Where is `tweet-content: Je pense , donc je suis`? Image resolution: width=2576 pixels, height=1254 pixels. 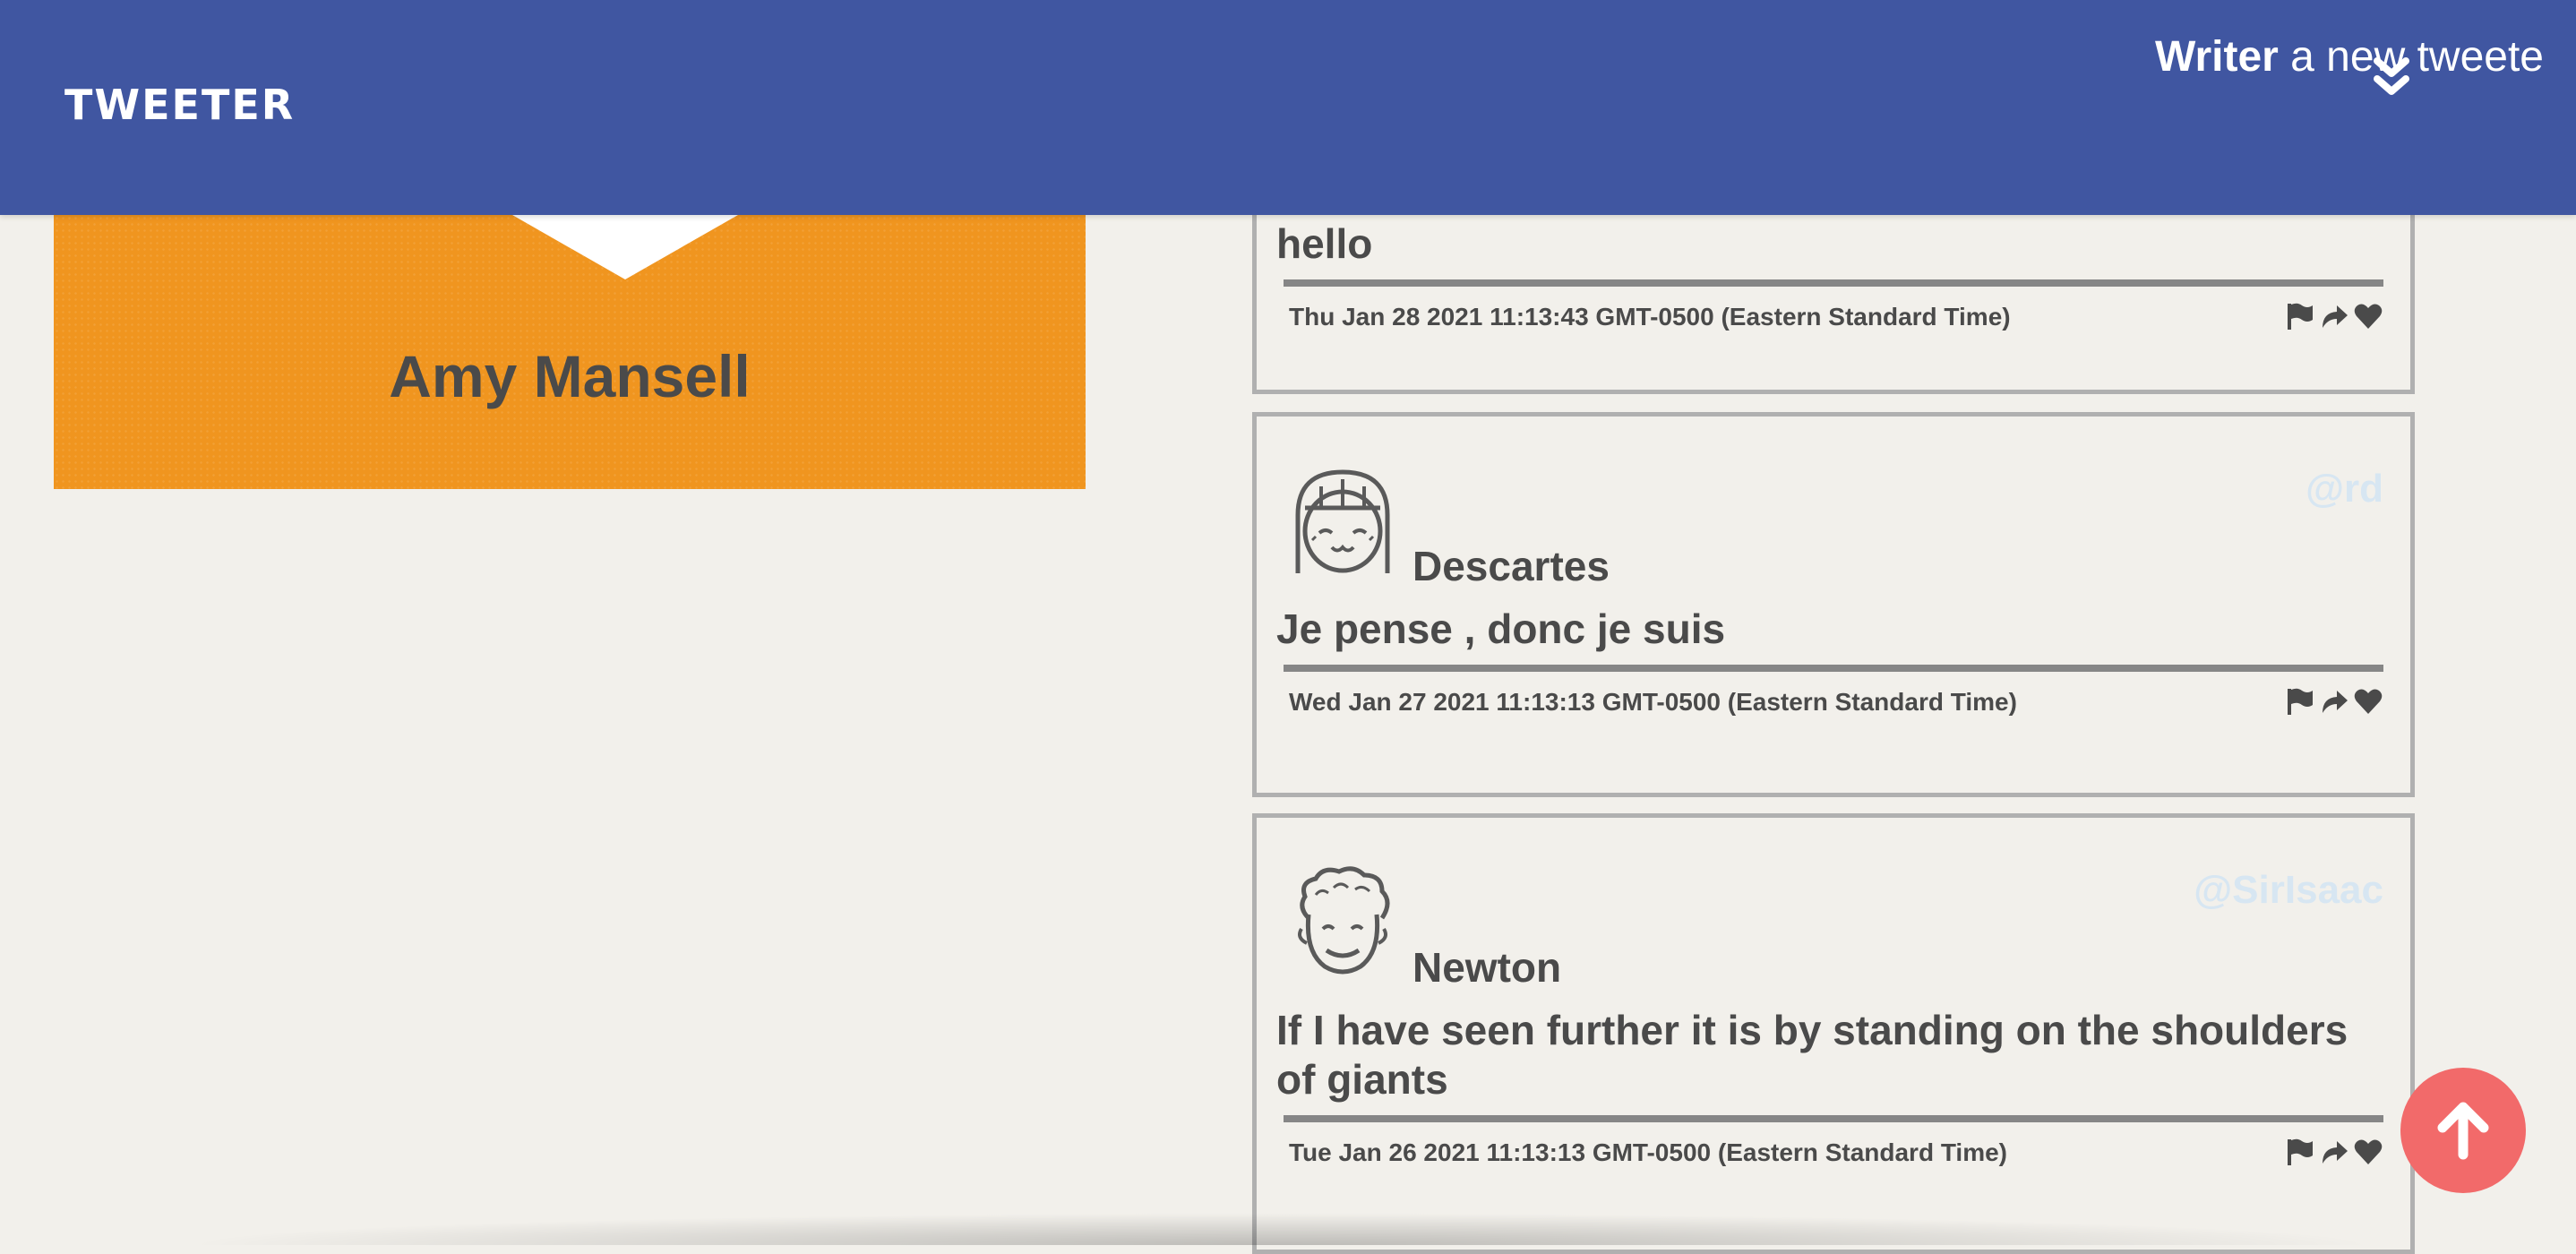 tweet-content: Je pense , donc je suis is located at coordinates (1501, 629).